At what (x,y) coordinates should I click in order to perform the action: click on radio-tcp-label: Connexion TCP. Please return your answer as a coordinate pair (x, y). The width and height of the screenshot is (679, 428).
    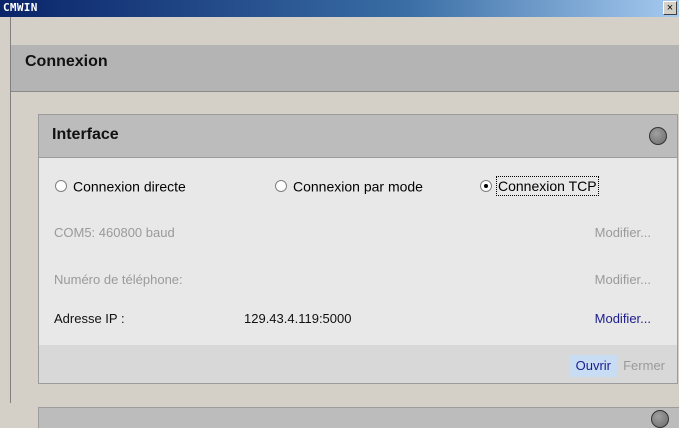
    Looking at the image, I should click on (547, 186).